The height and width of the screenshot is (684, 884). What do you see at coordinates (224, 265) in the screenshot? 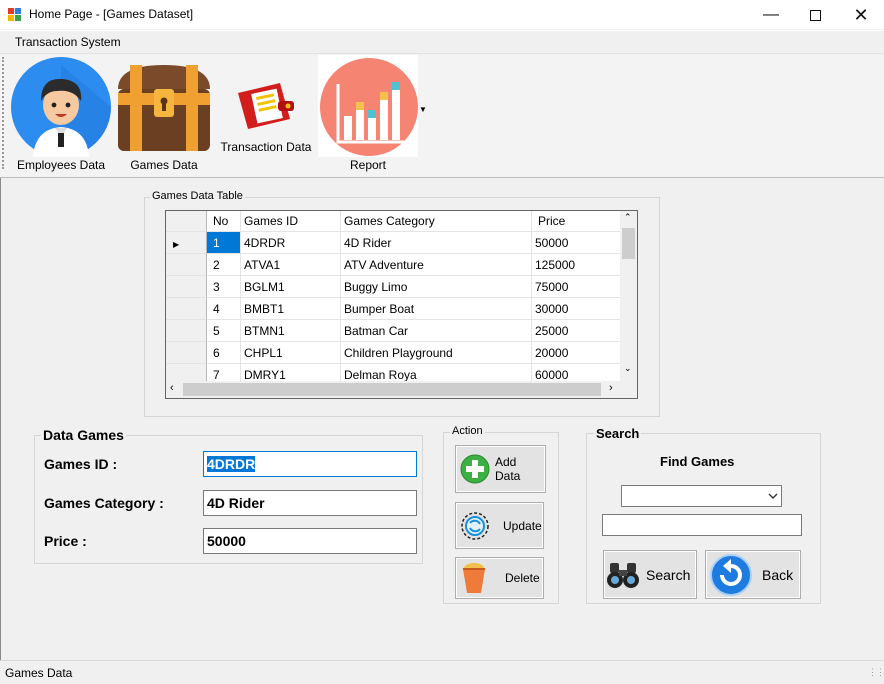
I see `table-cell: 2` at bounding box center [224, 265].